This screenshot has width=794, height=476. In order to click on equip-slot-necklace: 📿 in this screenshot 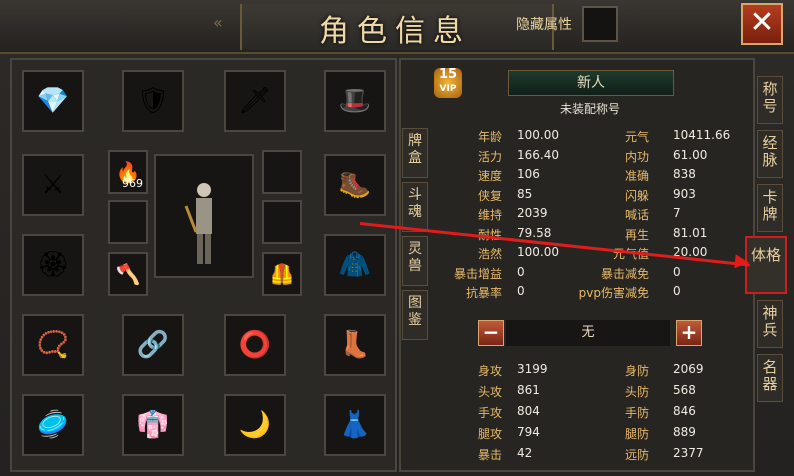, I will do `click(53, 345)`.